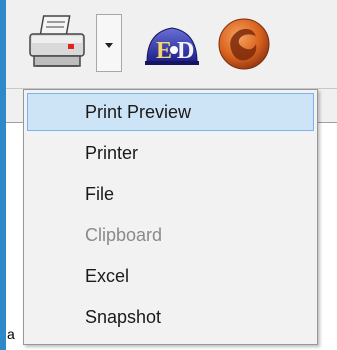 This screenshot has height=350, width=337. What do you see at coordinates (170, 153) in the screenshot?
I see `menu-item-printer: Printer` at bounding box center [170, 153].